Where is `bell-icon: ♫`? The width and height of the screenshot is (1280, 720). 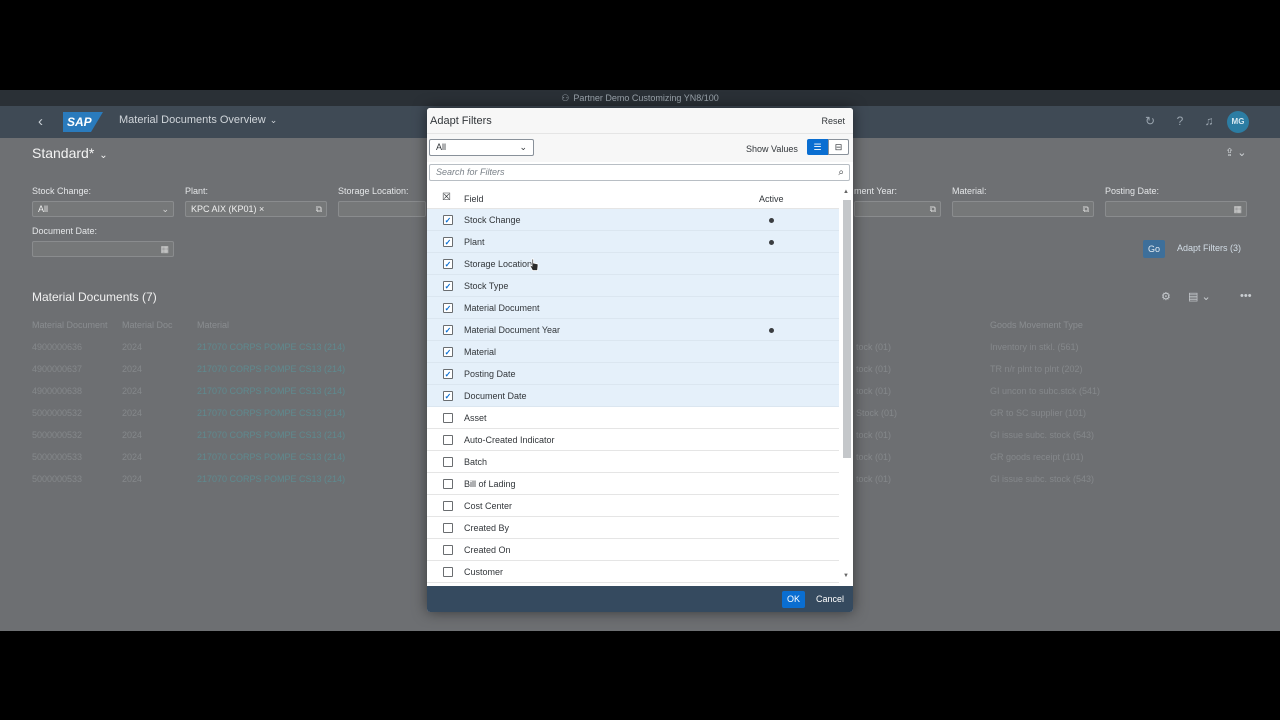 bell-icon: ♫ is located at coordinates (1209, 121).